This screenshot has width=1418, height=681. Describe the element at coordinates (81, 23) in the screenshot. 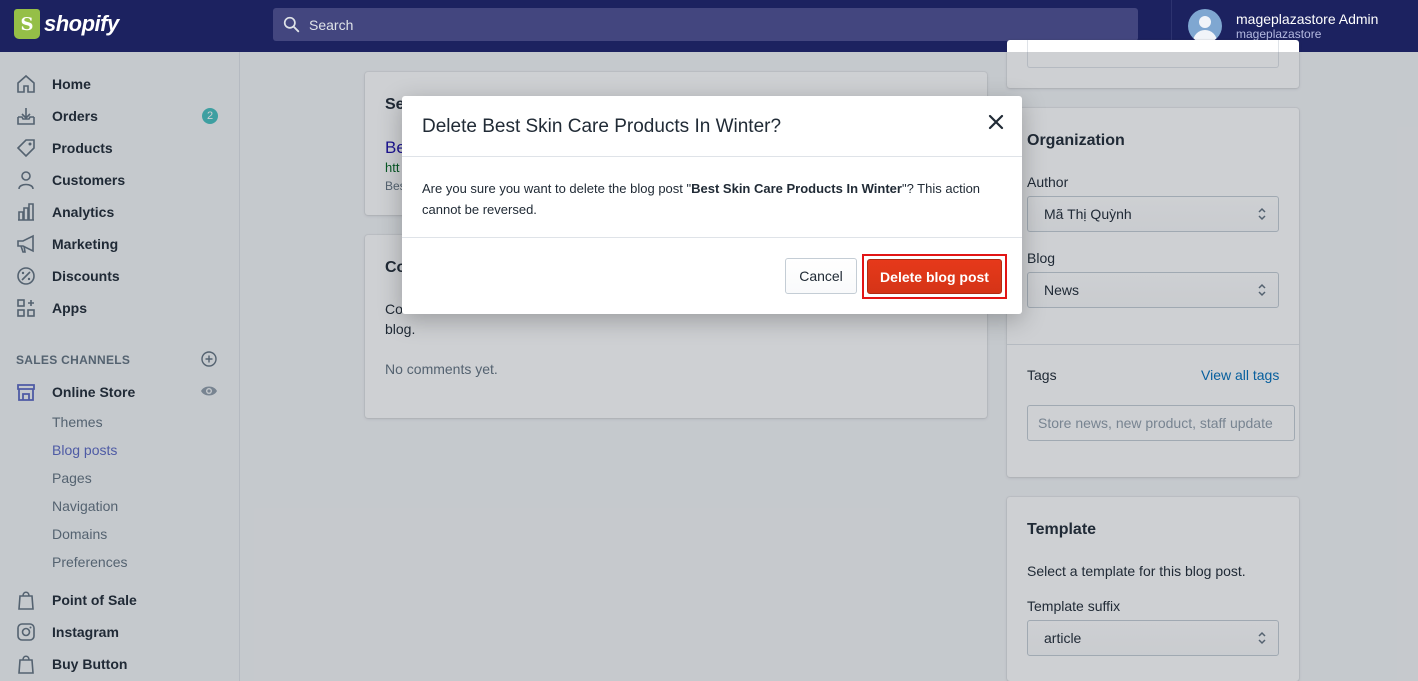

I see `brand-name: shopify` at that location.